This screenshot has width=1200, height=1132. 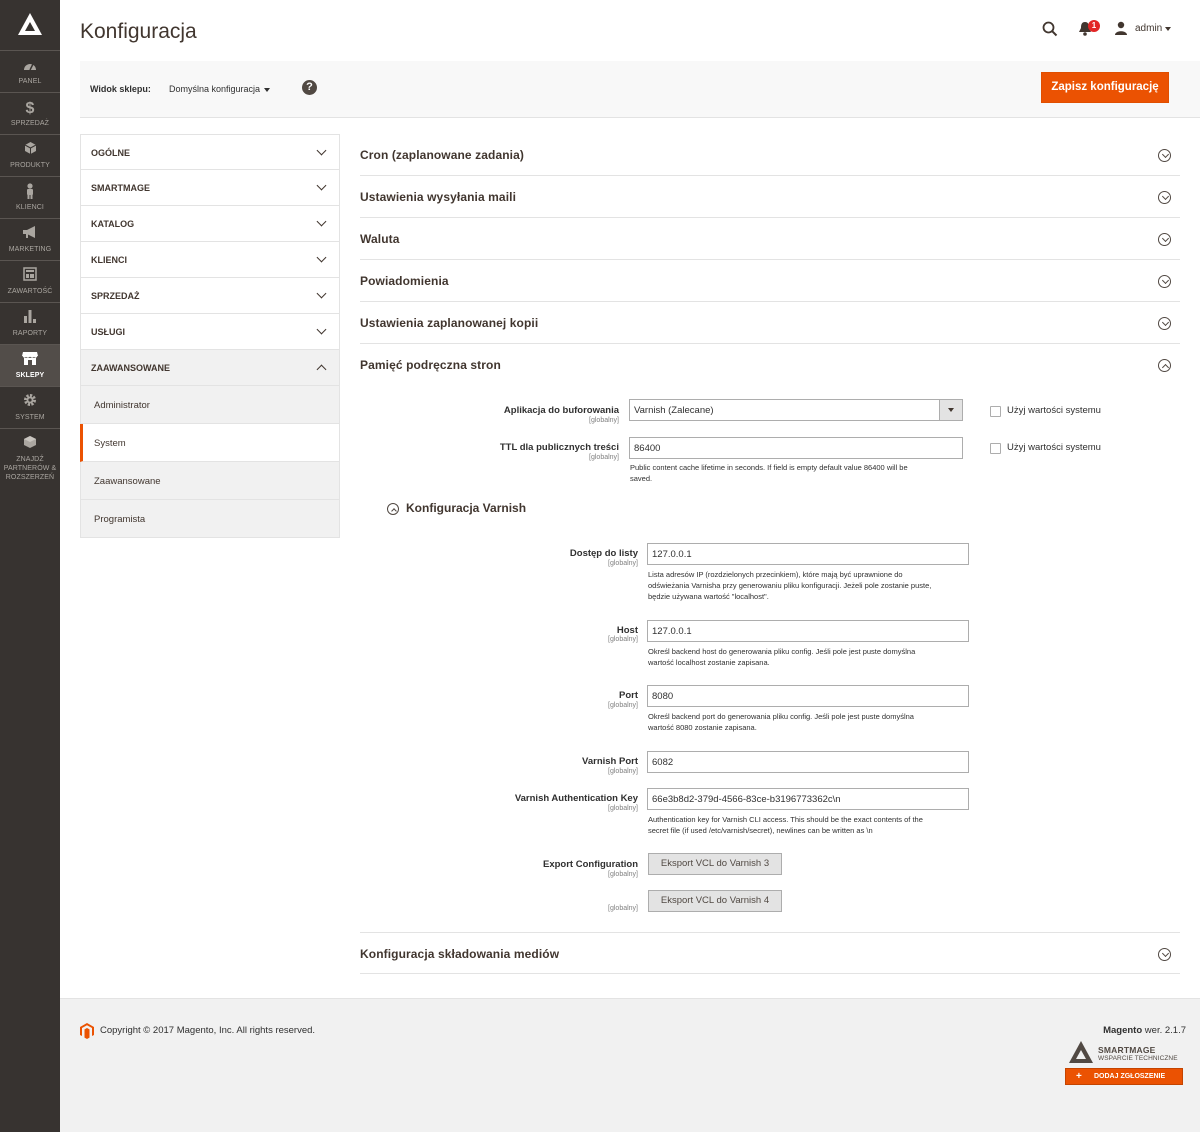 What do you see at coordinates (1138, 1058) in the screenshot?
I see `smartmage-support: WSPARCIE TECHNICZNE` at bounding box center [1138, 1058].